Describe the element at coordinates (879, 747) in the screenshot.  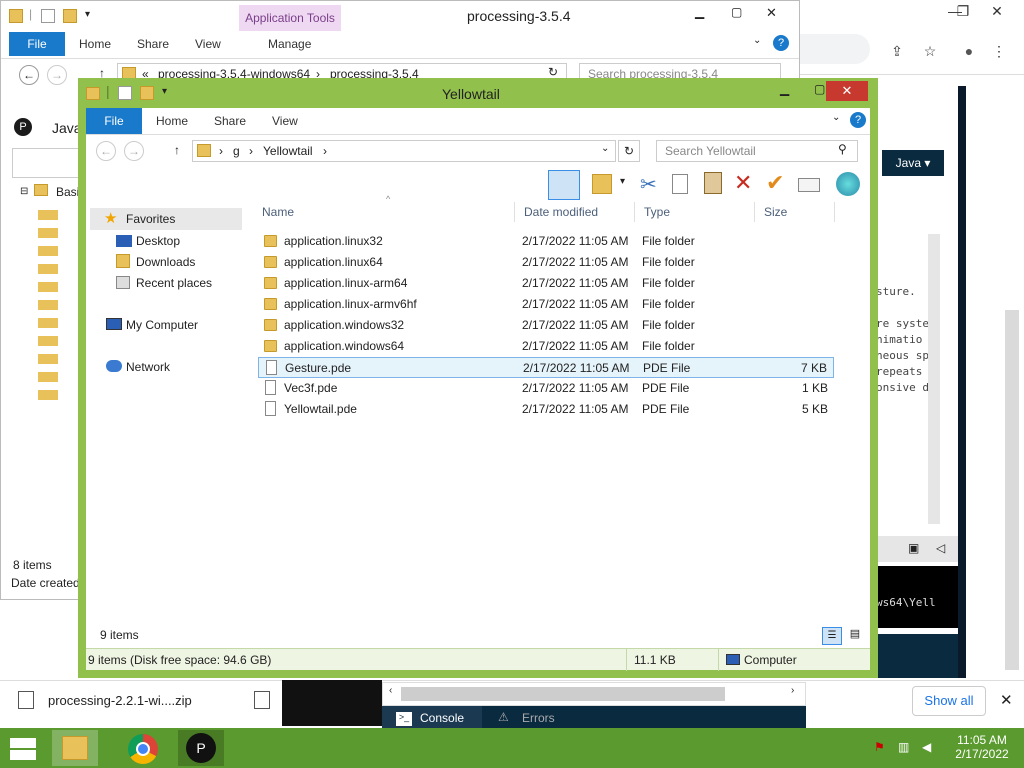
I see `flag-icon: ⚑` at that location.